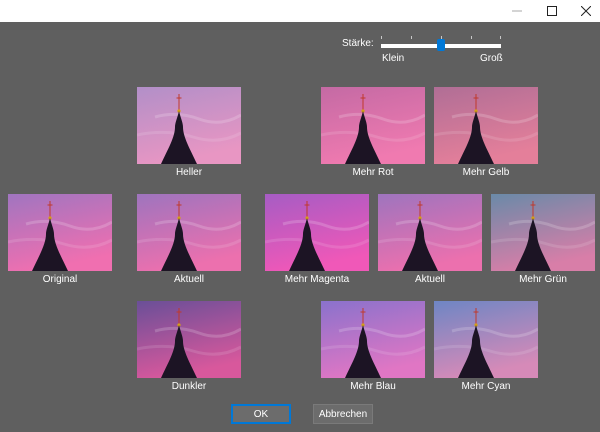  What do you see at coordinates (393, 58) in the screenshot?
I see `strength-min-label: Klein` at bounding box center [393, 58].